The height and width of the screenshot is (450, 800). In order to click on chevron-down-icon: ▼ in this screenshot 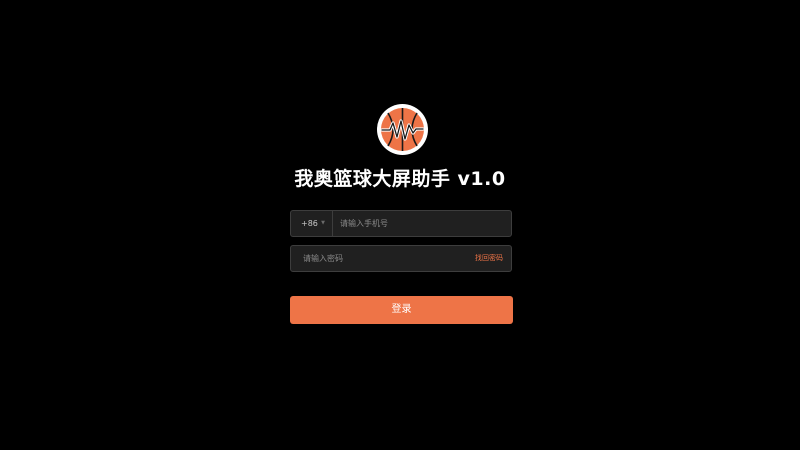, I will do `click(323, 223)`.